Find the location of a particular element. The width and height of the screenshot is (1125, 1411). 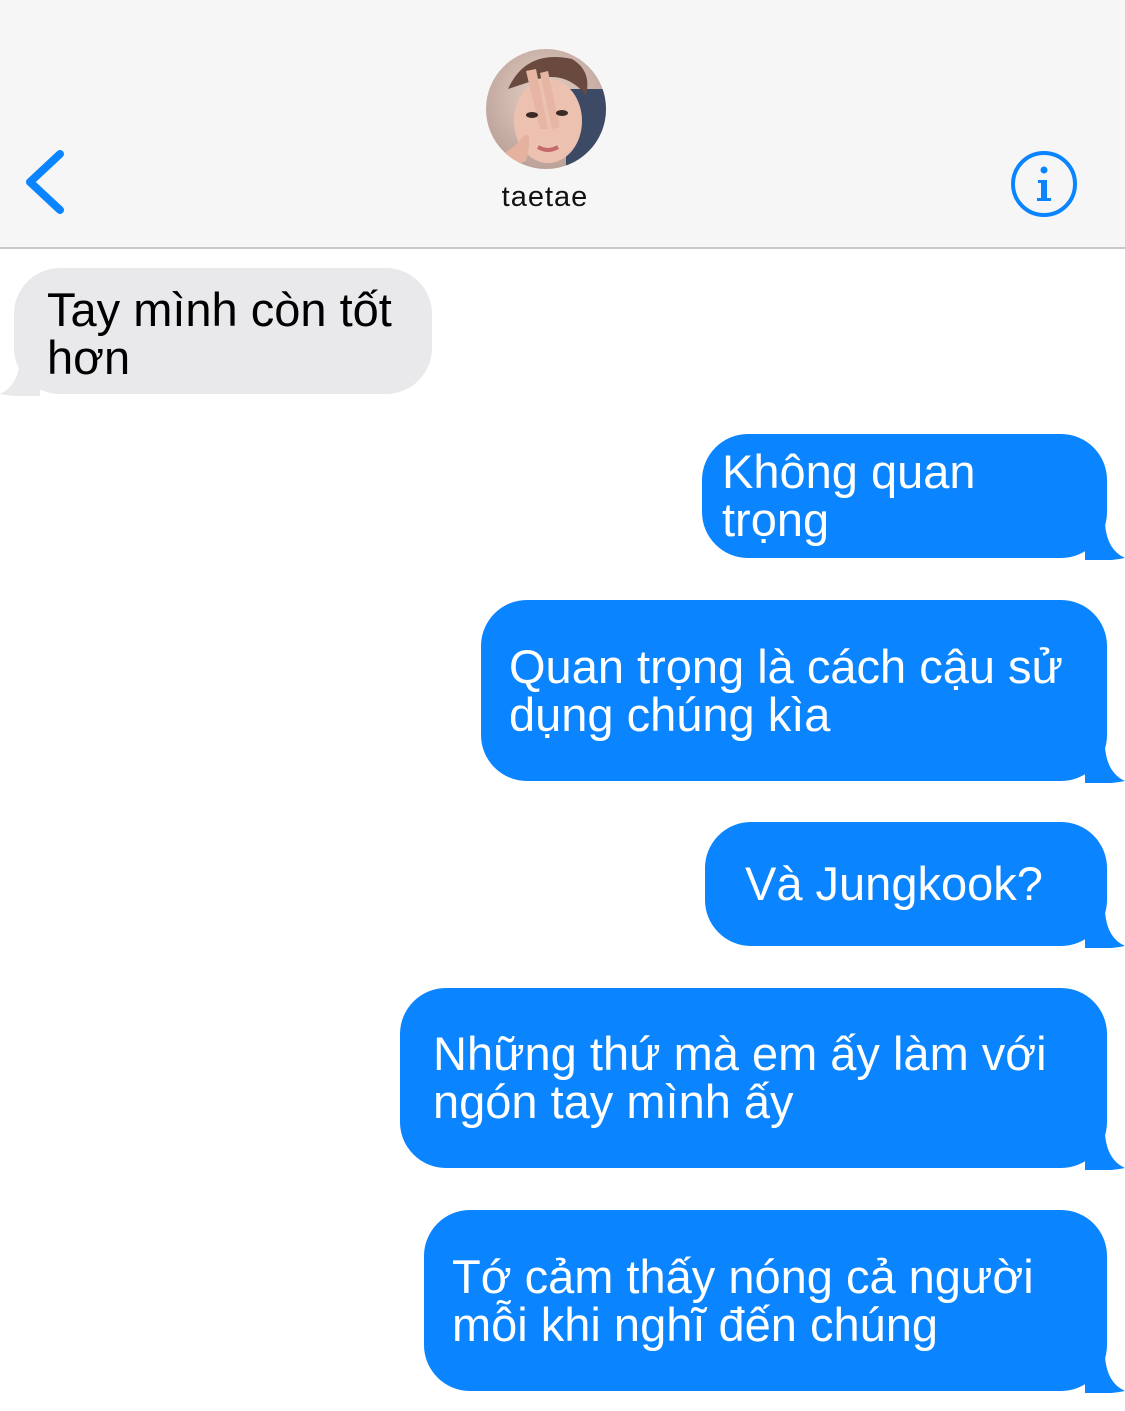

contact-name: taetae is located at coordinates (545, 197).